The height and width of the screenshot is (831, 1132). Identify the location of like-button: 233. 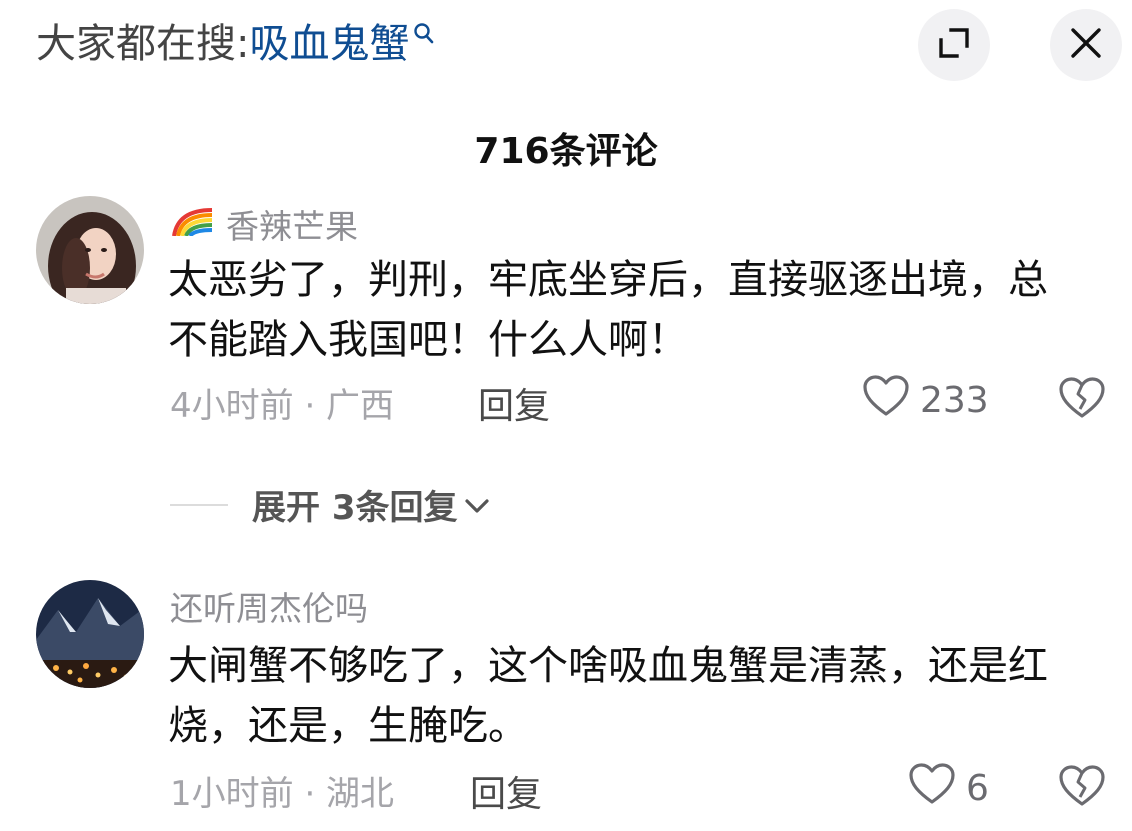
(925, 400).